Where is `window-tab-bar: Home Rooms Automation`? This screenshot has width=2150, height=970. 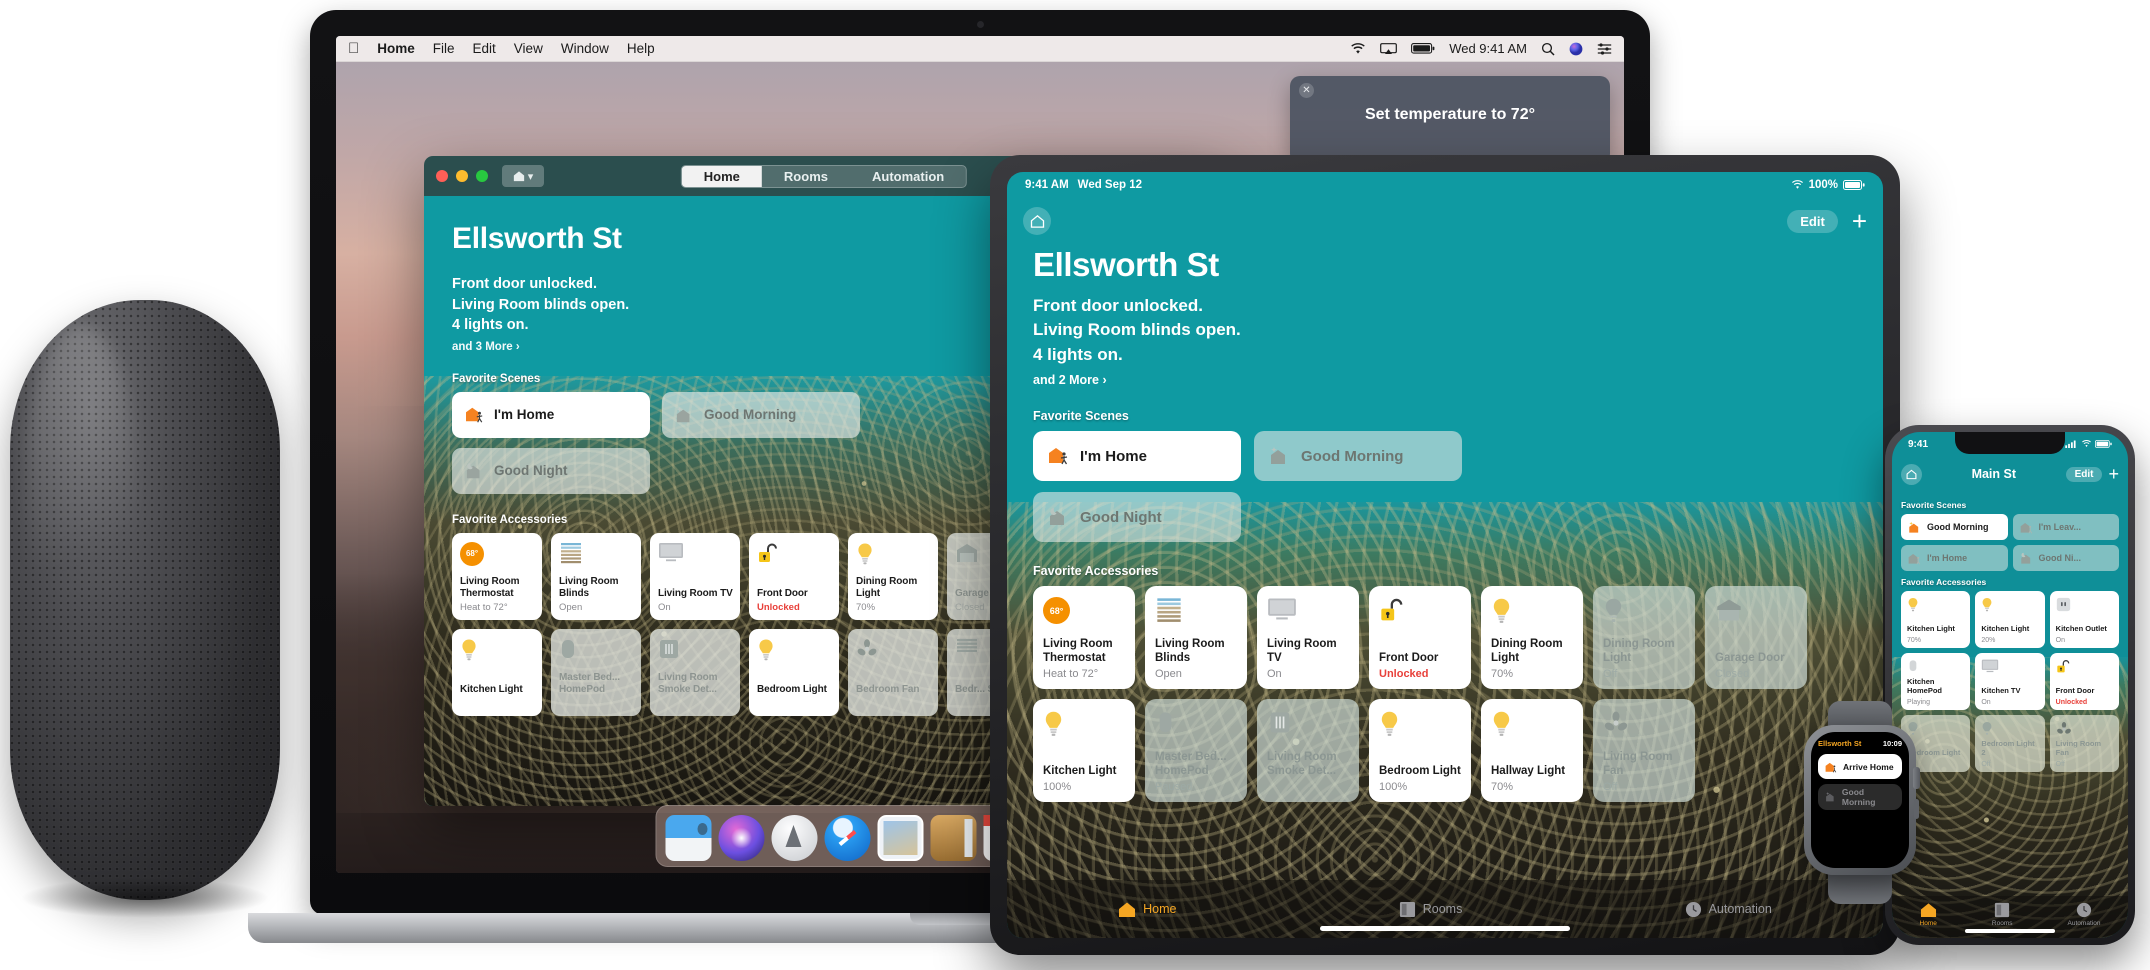 window-tab-bar: Home Rooms Automation is located at coordinates (824, 176).